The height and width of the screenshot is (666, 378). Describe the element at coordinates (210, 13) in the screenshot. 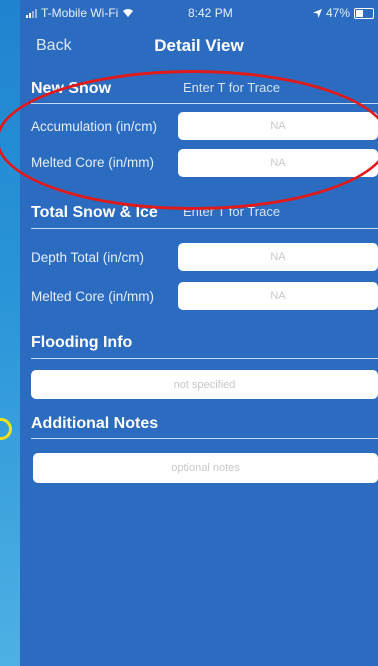

I see `status-time: 8:42 PM` at that location.